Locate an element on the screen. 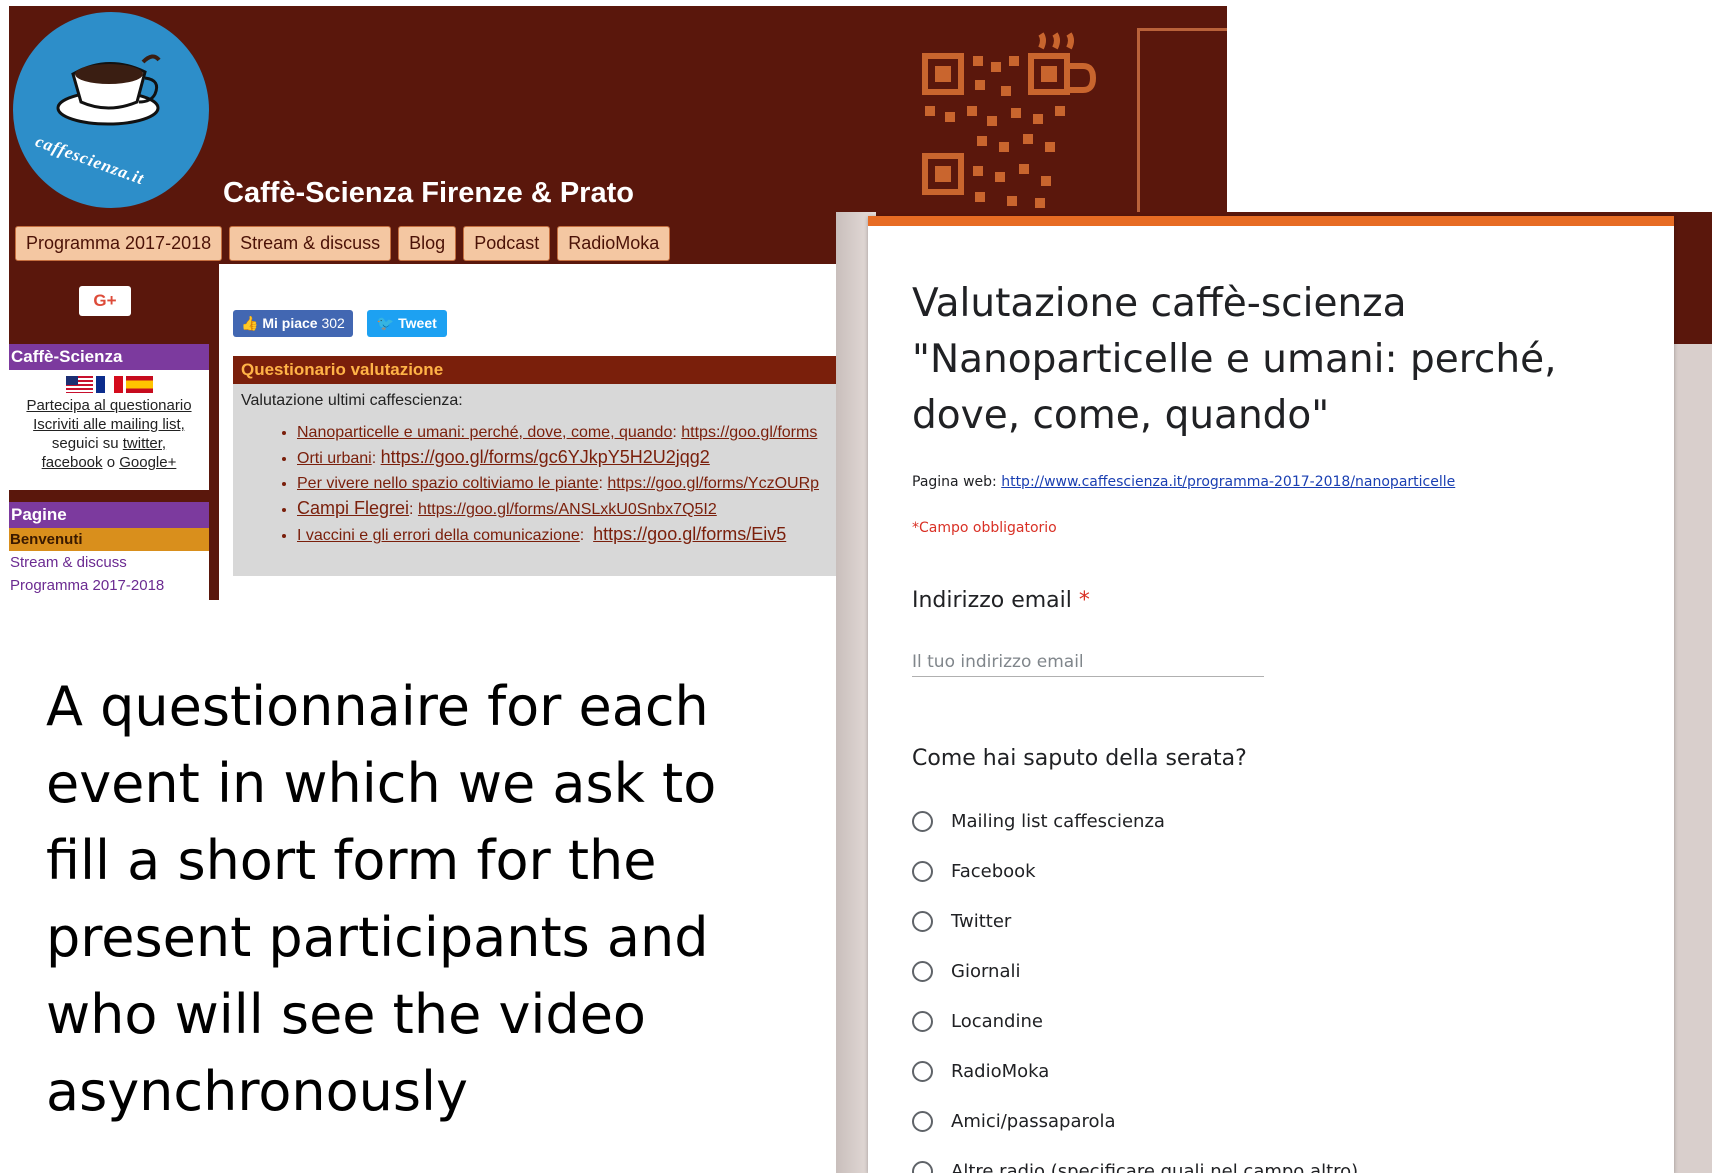 Image resolution: width=1712 pixels, height=1173 pixels. like-label: Mi piace is located at coordinates (290, 323).